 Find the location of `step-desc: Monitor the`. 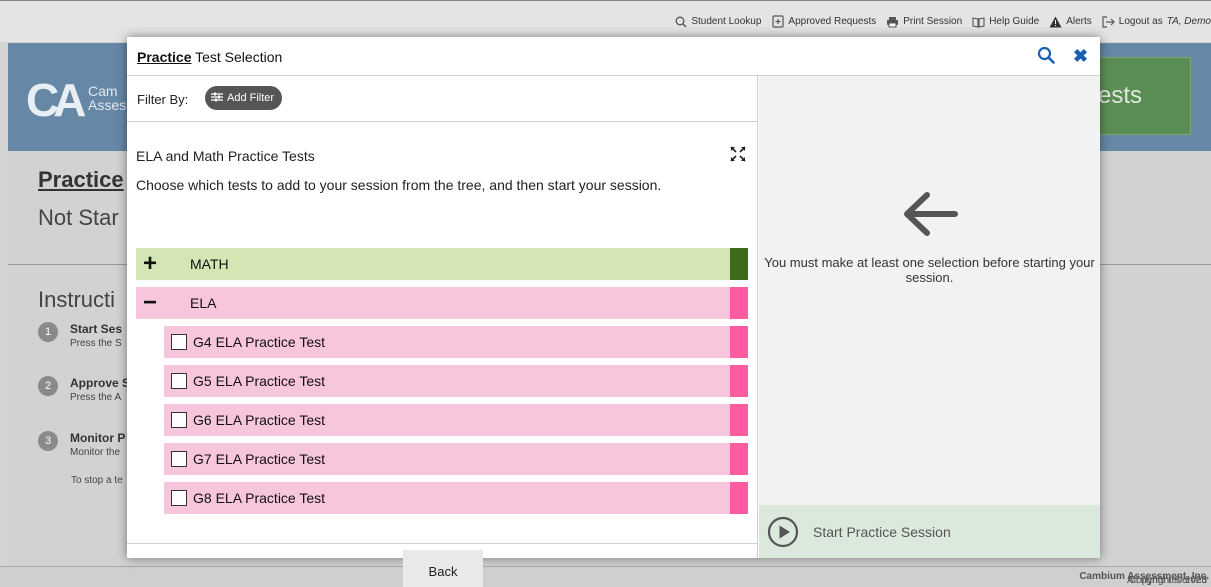

step-desc: Monitor the is located at coordinates (95, 452).